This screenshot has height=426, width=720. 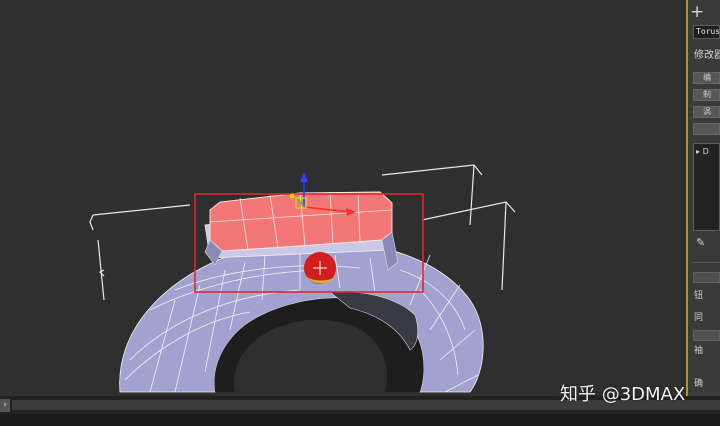 What do you see at coordinates (706, 95) in the screenshot?
I see `modifier-button-2: 制` at bounding box center [706, 95].